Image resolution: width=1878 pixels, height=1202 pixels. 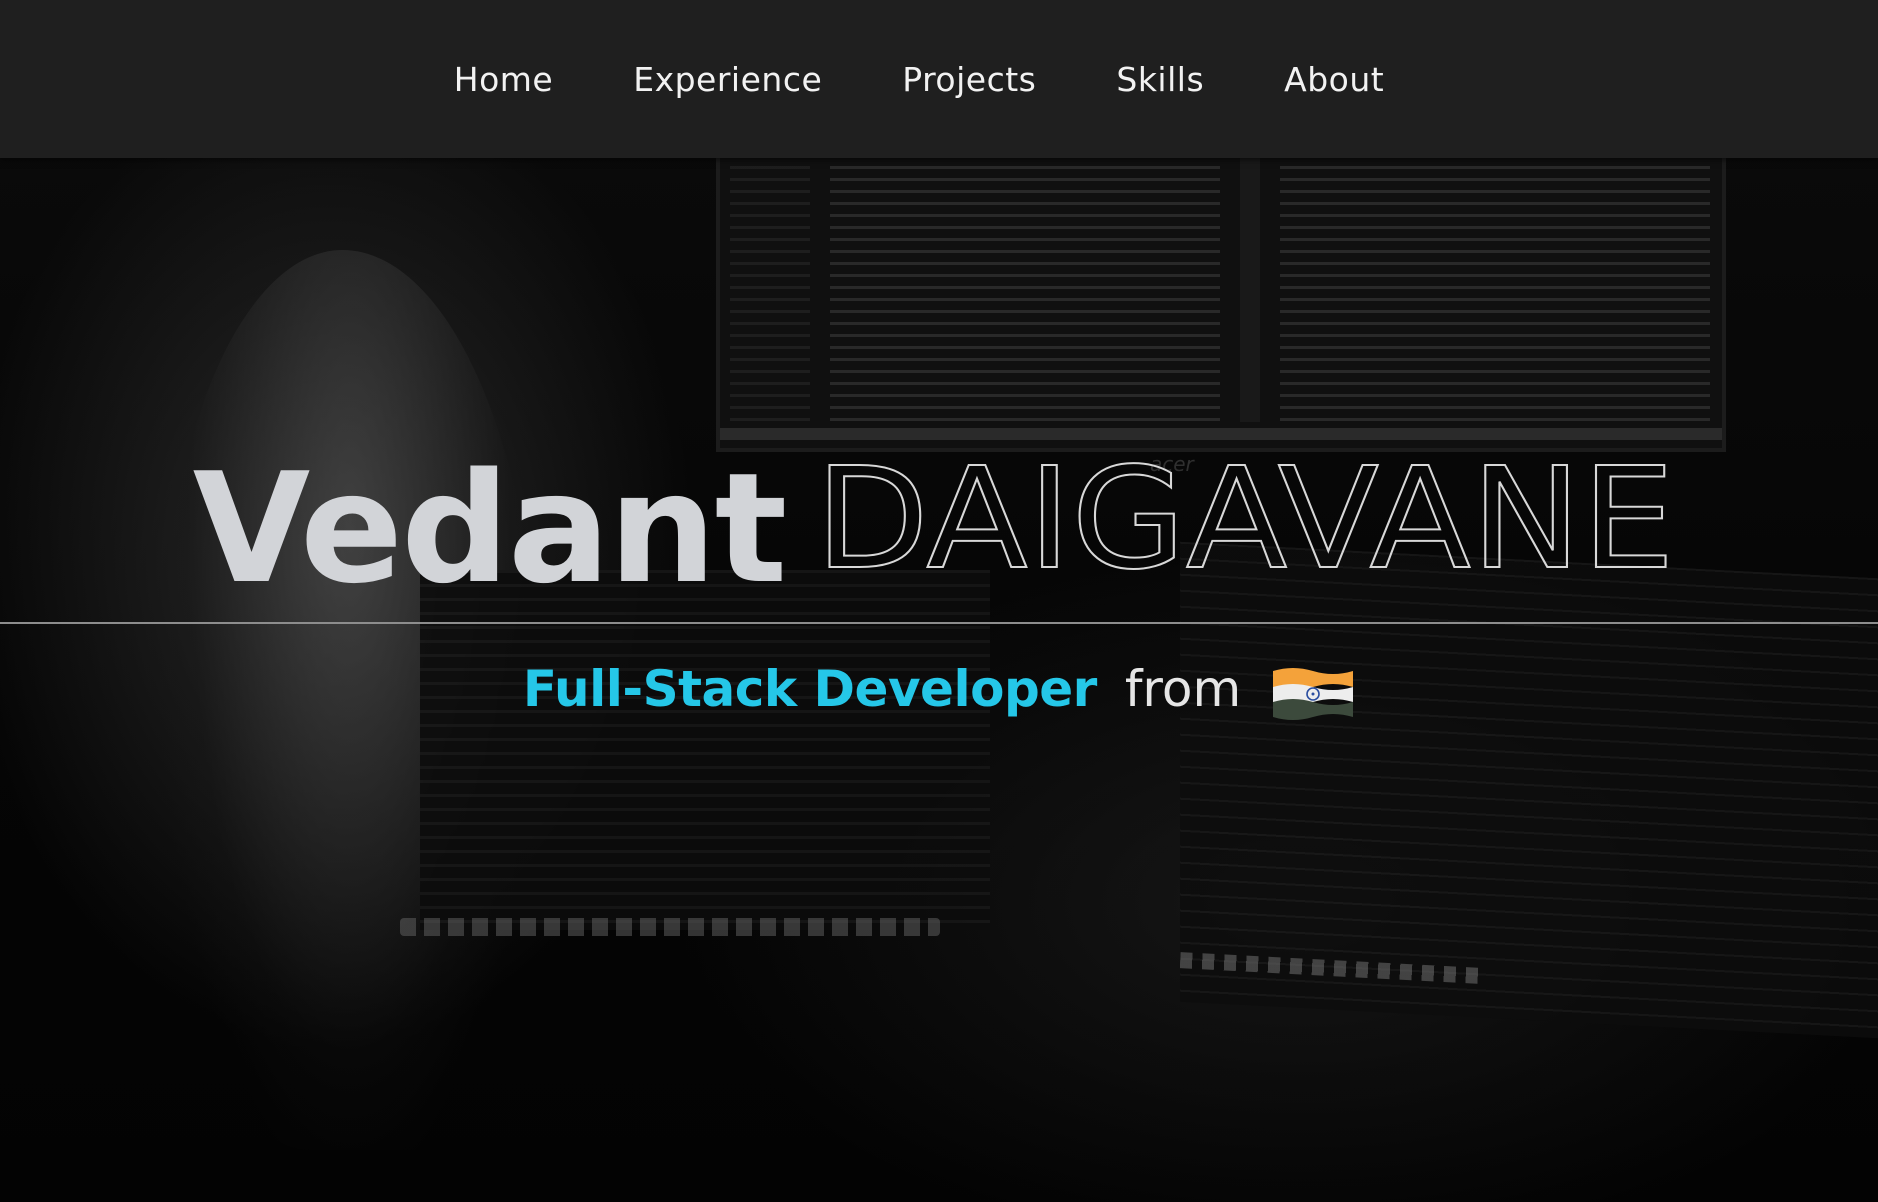 I want to click on nav-experience-link: Experience, so click(x=727, y=79).